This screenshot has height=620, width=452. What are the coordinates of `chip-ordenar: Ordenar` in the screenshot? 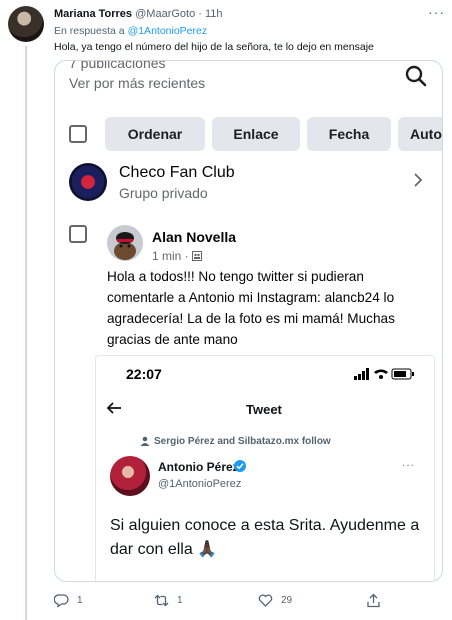 It's located at (155, 134).